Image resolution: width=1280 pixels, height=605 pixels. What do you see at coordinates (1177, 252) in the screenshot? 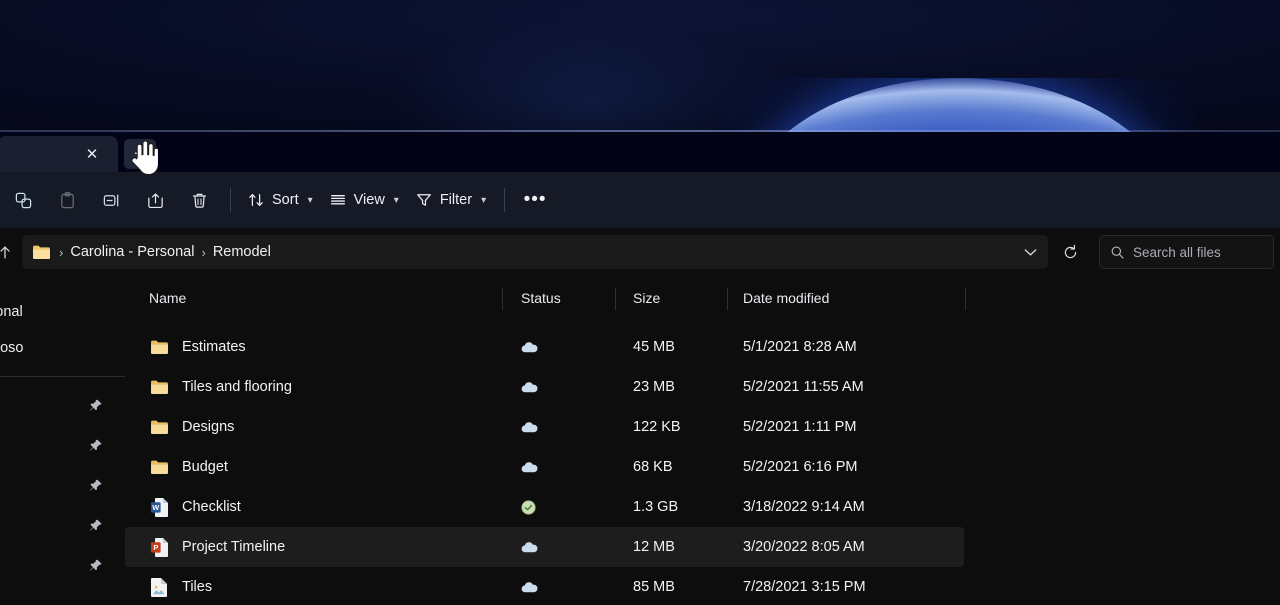
I see `search-placeholder: Search all files` at bounding box center [1177, 252].